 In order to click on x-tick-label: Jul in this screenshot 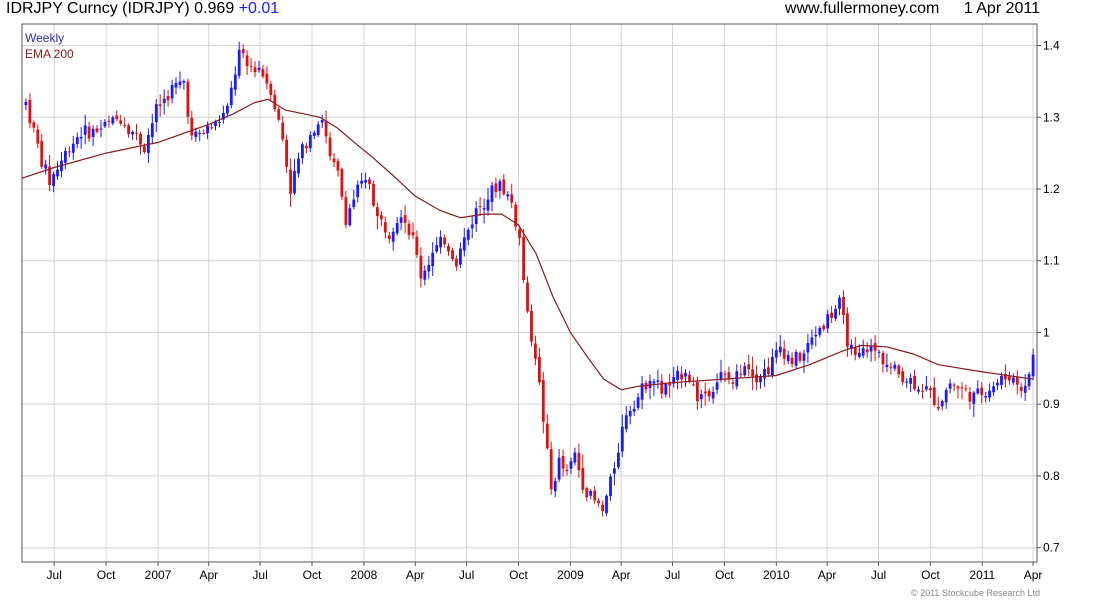, I will do `click(54, 575)`.